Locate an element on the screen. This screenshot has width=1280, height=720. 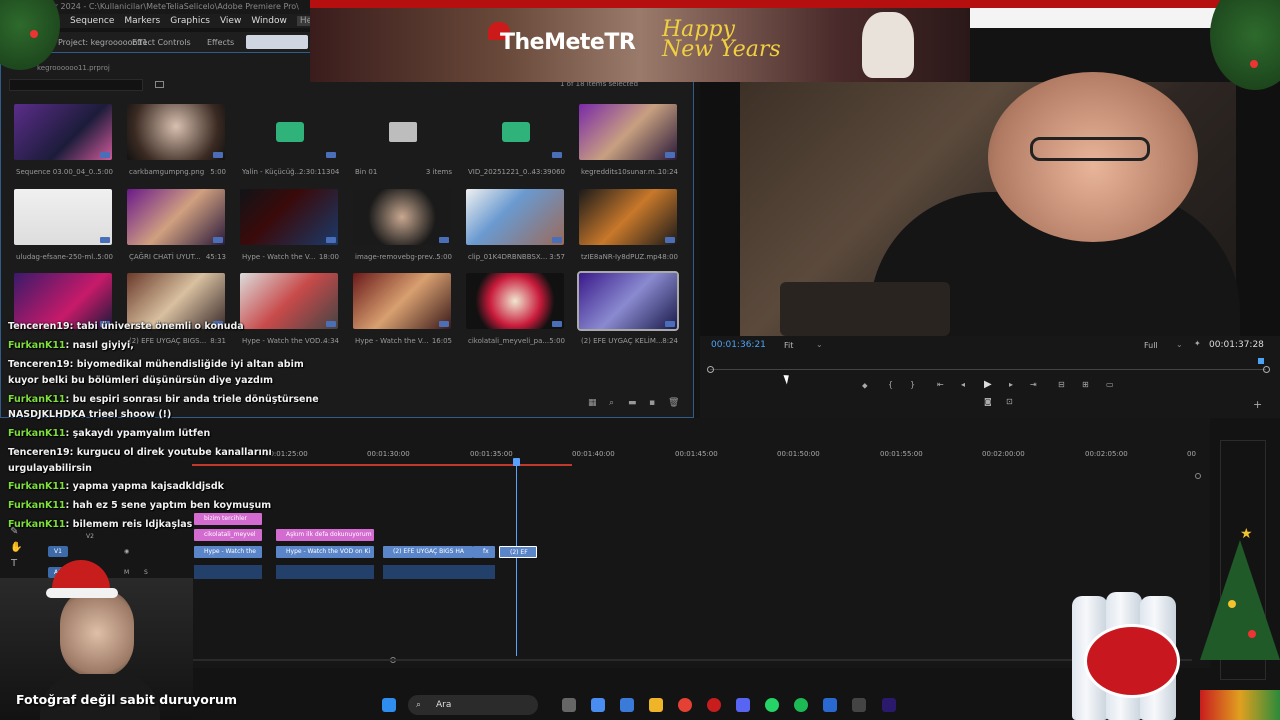
step-back-icon: ◂ is located at coordinates (963, 384).